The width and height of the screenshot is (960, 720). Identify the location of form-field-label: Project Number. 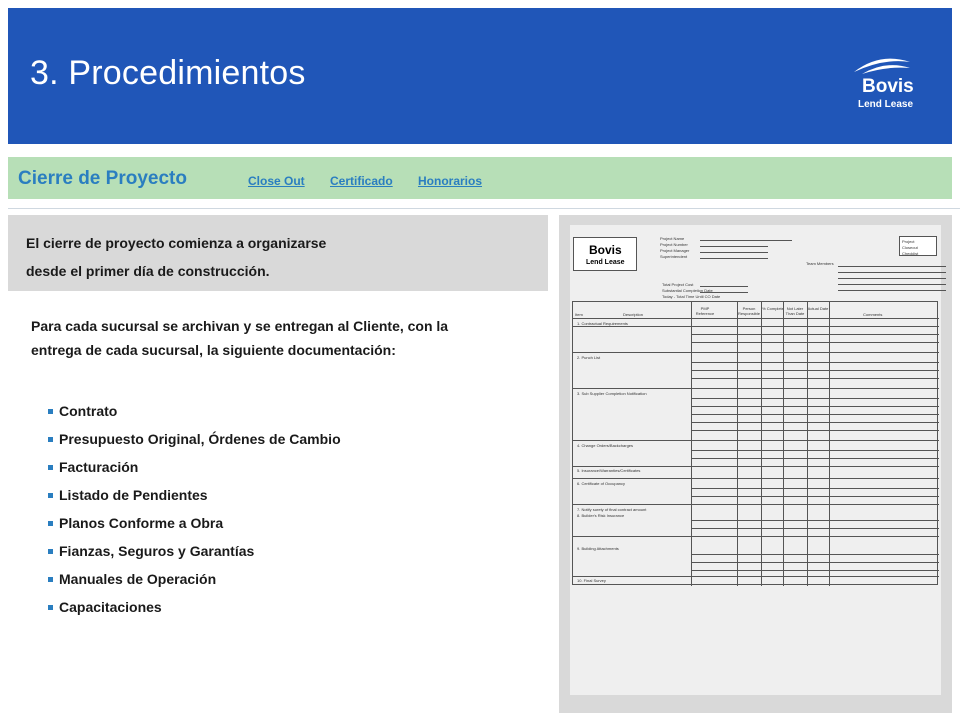
(674, 244).